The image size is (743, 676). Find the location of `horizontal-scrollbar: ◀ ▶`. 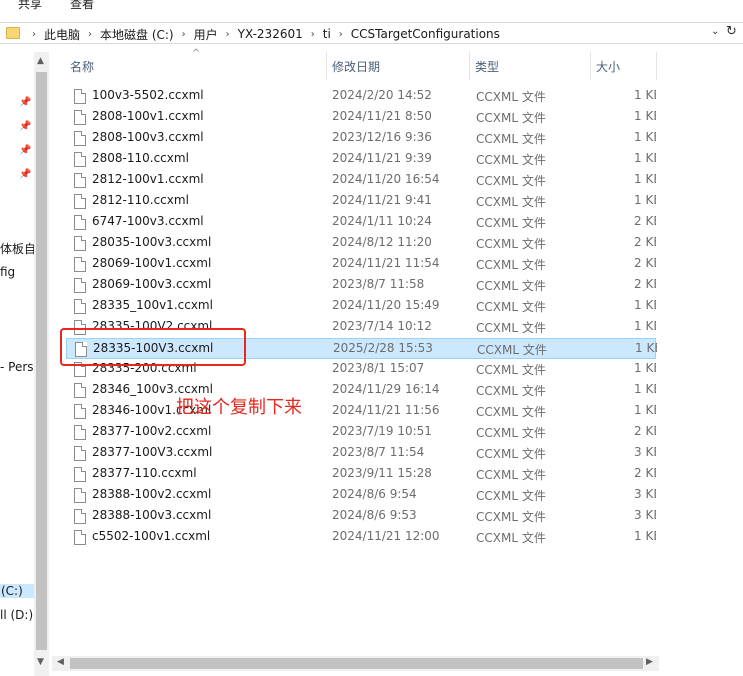

horizontal-scrollbar: ◀ ▶ is located at coordinates (355, 663).